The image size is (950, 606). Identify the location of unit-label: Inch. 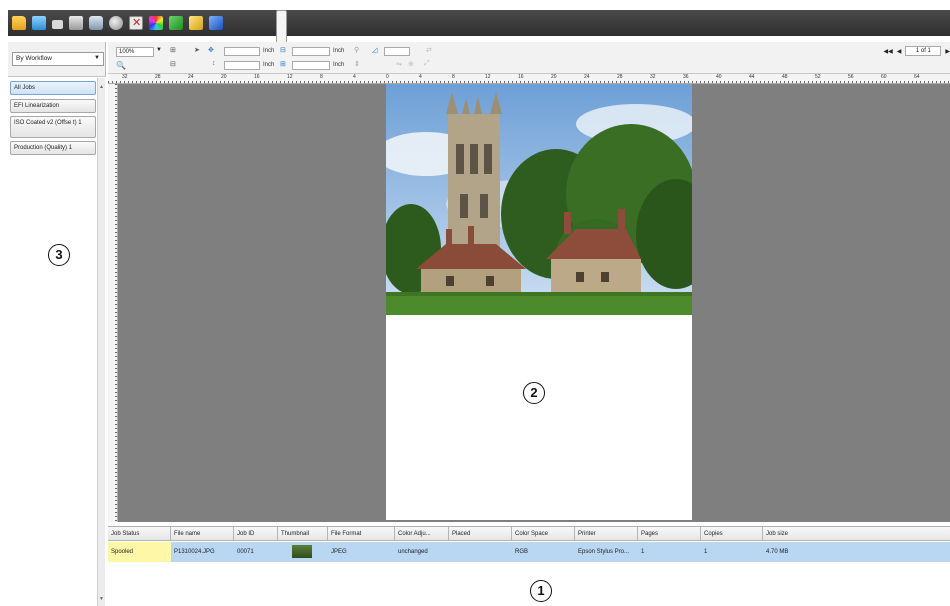
(269, 65).